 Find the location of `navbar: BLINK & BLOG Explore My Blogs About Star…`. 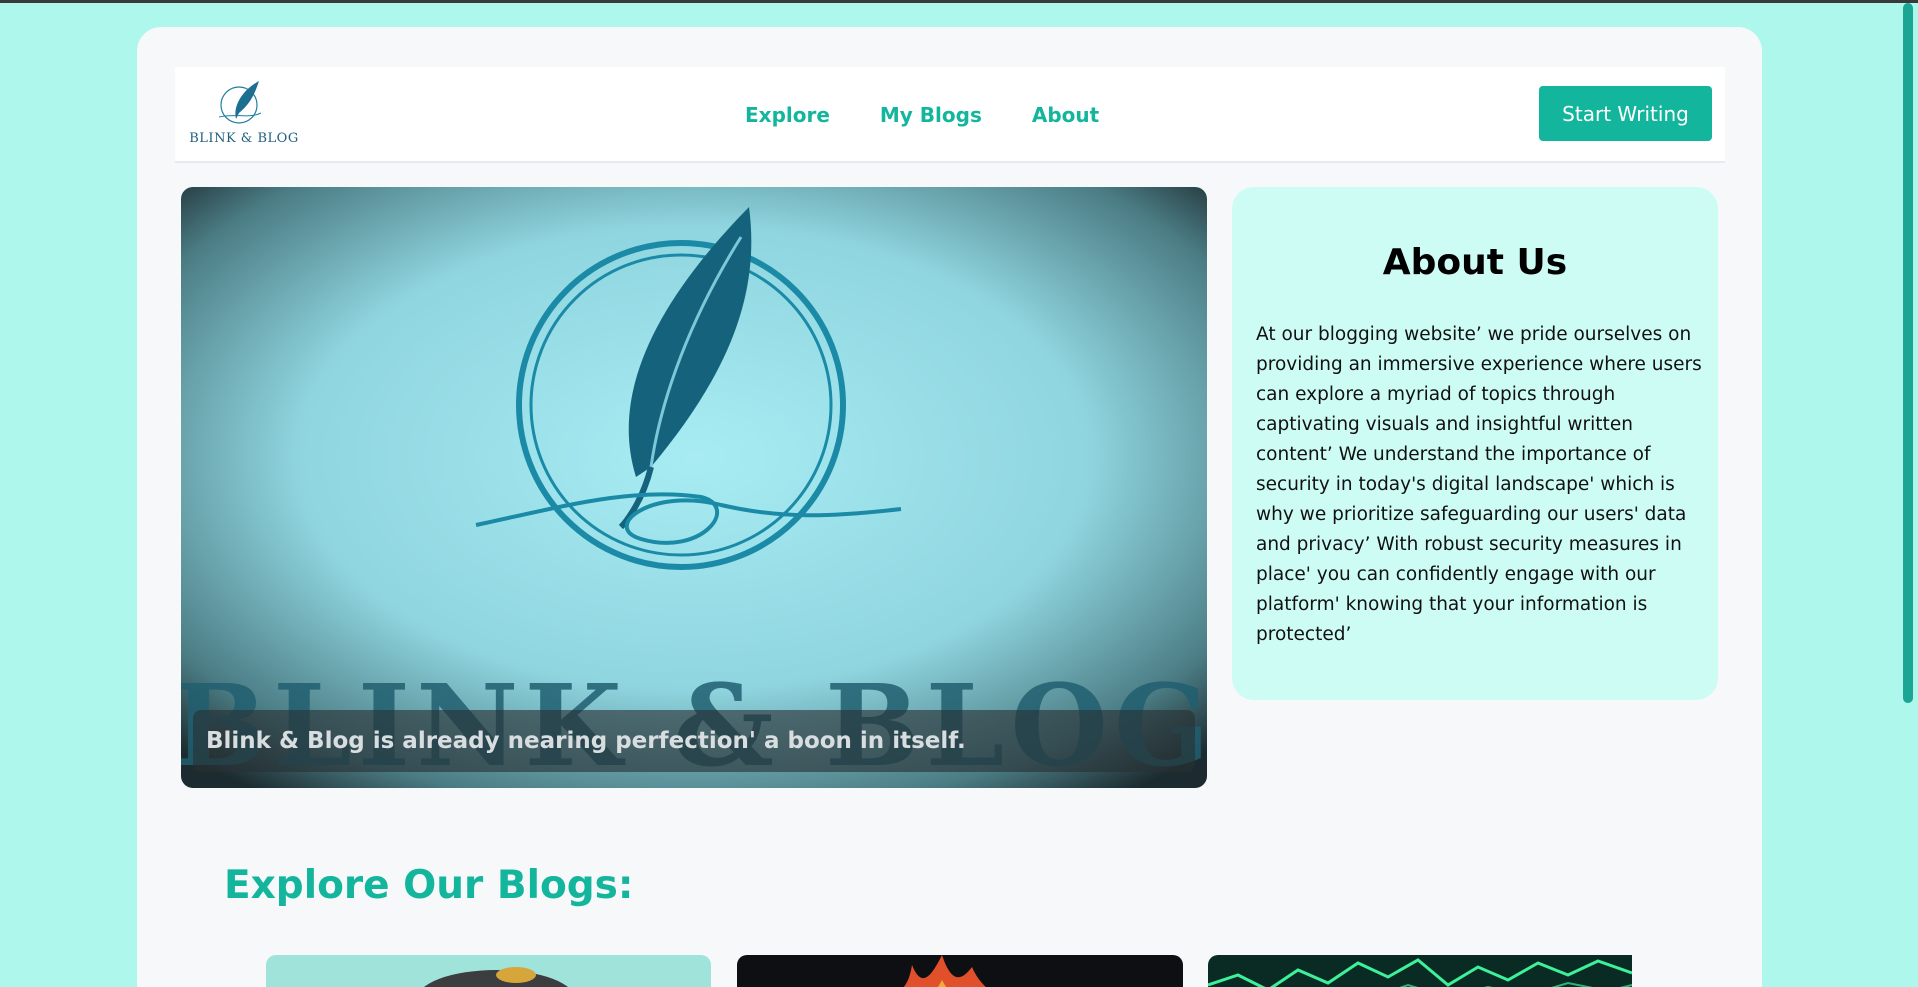

navbar: BLINK & BLOG Explore My Blogs About Star… is located at coordinates (950, 115).